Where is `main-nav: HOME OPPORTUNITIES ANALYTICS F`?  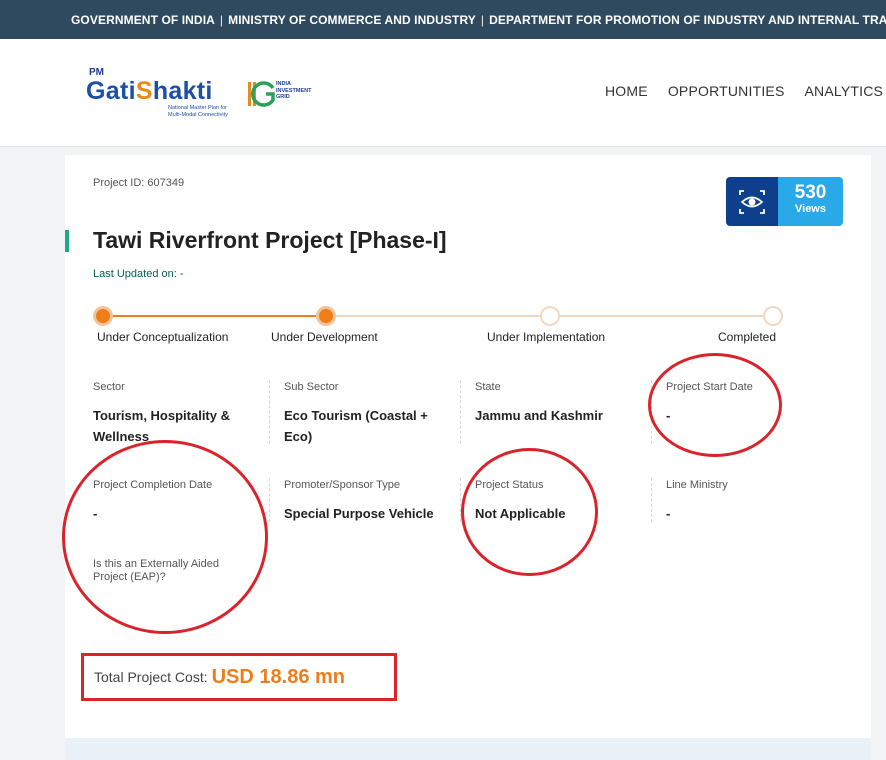
main-nav: HOME OPPORTUNITIES ANALYTICS F is located at coordinates (745, 91).